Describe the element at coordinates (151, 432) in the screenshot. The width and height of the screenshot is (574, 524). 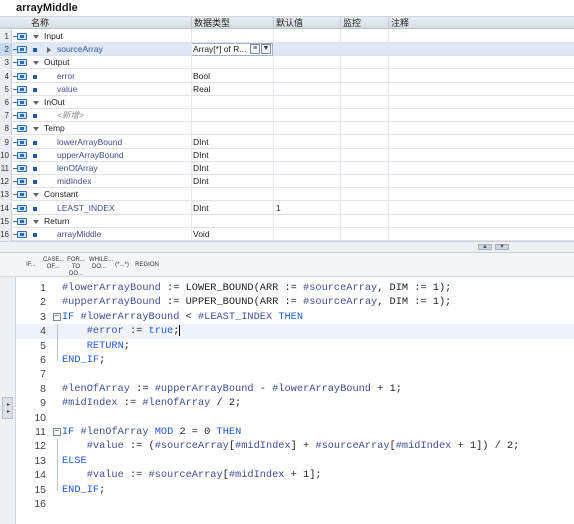
I see `code-text: IF #lenOfArray MOD 2 = 0 THEN` at that location.